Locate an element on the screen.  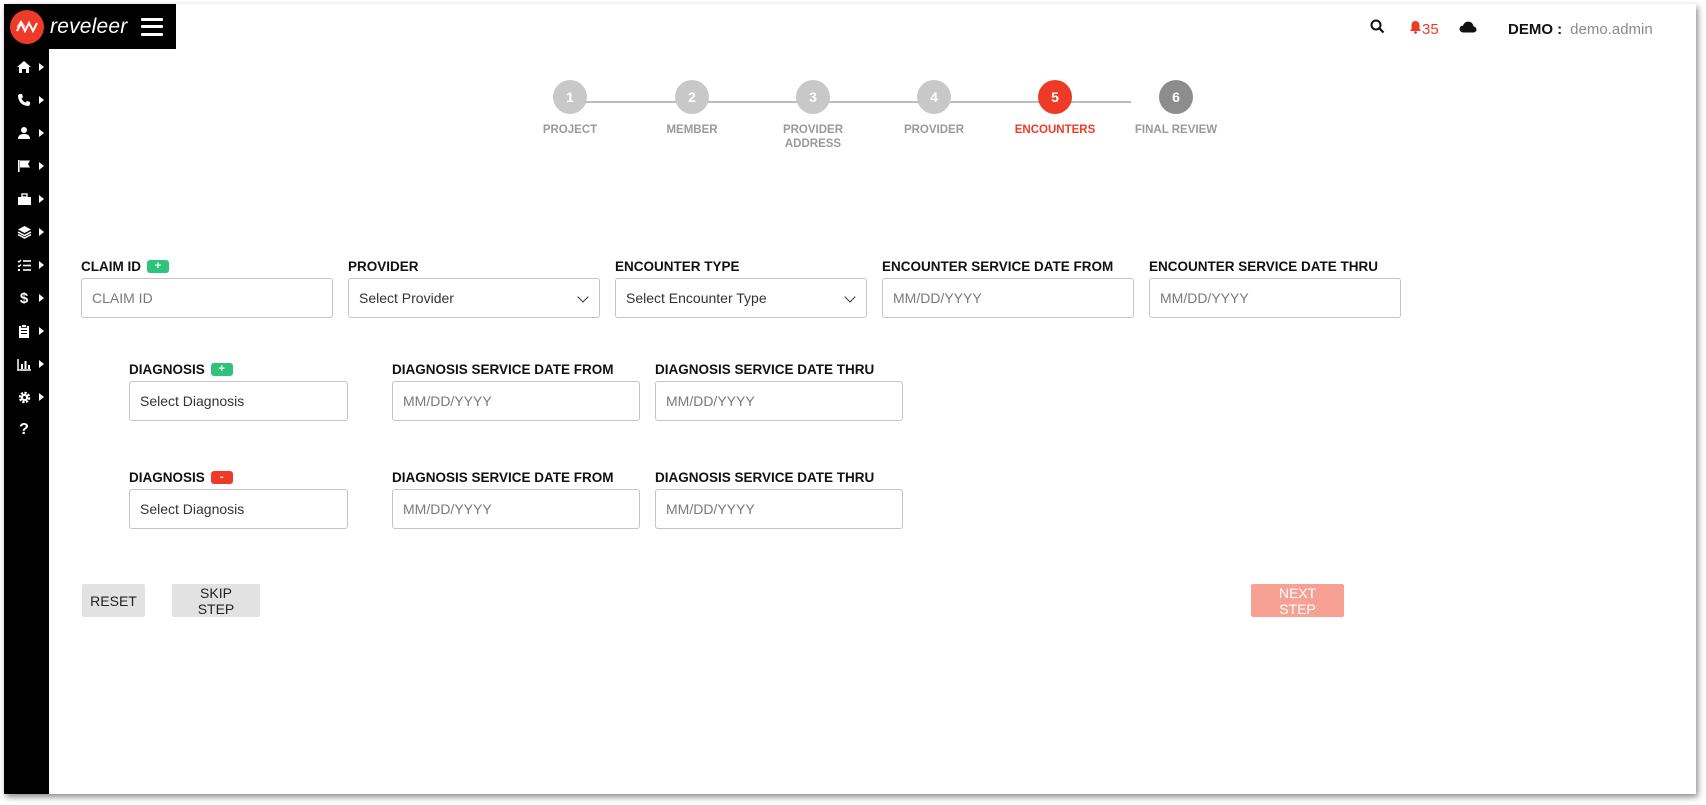
step-number: 5 is located at coordinates (1055, 97).